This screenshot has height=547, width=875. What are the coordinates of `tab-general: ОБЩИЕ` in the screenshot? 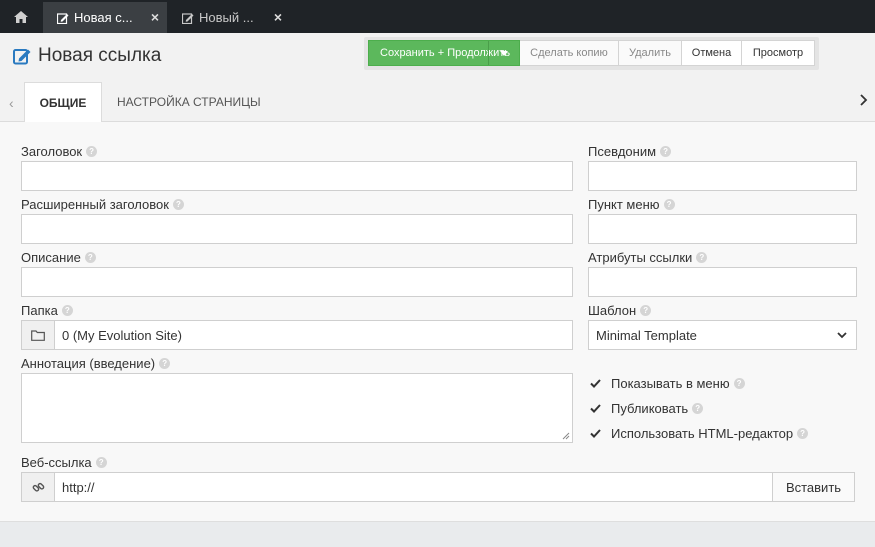 It's located at (63, 102).